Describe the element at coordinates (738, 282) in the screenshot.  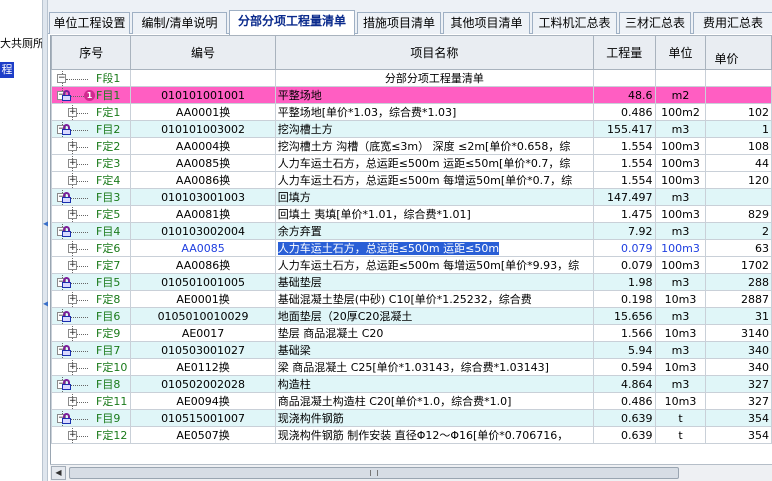
I see `cell-price: 288` at that location.